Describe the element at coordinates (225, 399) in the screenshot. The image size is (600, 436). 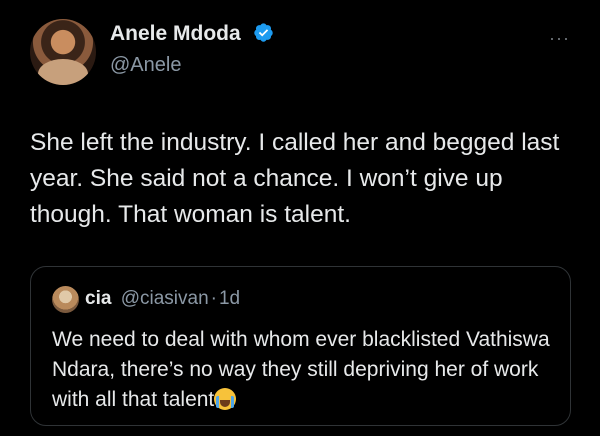
I see `loudly-crying-face-icon` at that location.